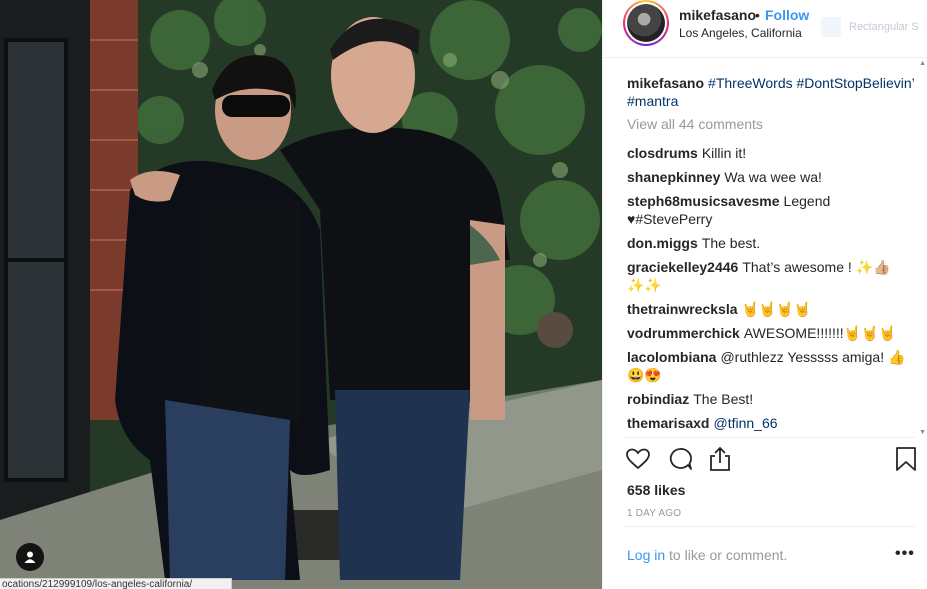  What do you see at coordinates (724, 153) in the screenshot?
I see `comment-text: Killin it!` at bounding box center [724, 153].